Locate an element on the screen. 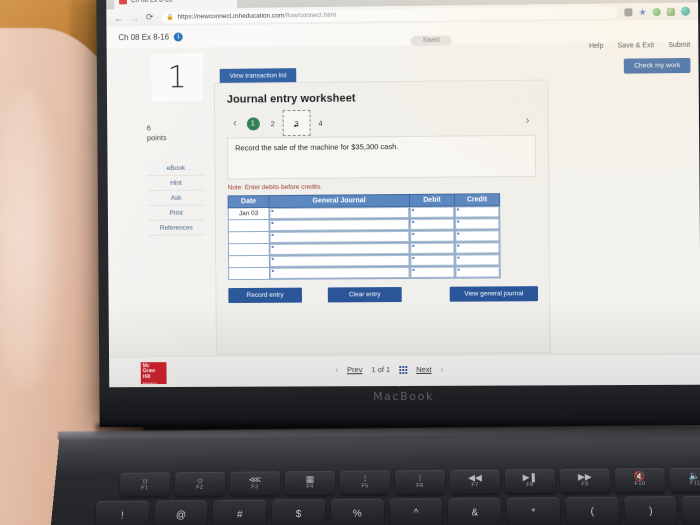  fkey-f8: ▶❚ F8 is located at coordinates (530, 481).